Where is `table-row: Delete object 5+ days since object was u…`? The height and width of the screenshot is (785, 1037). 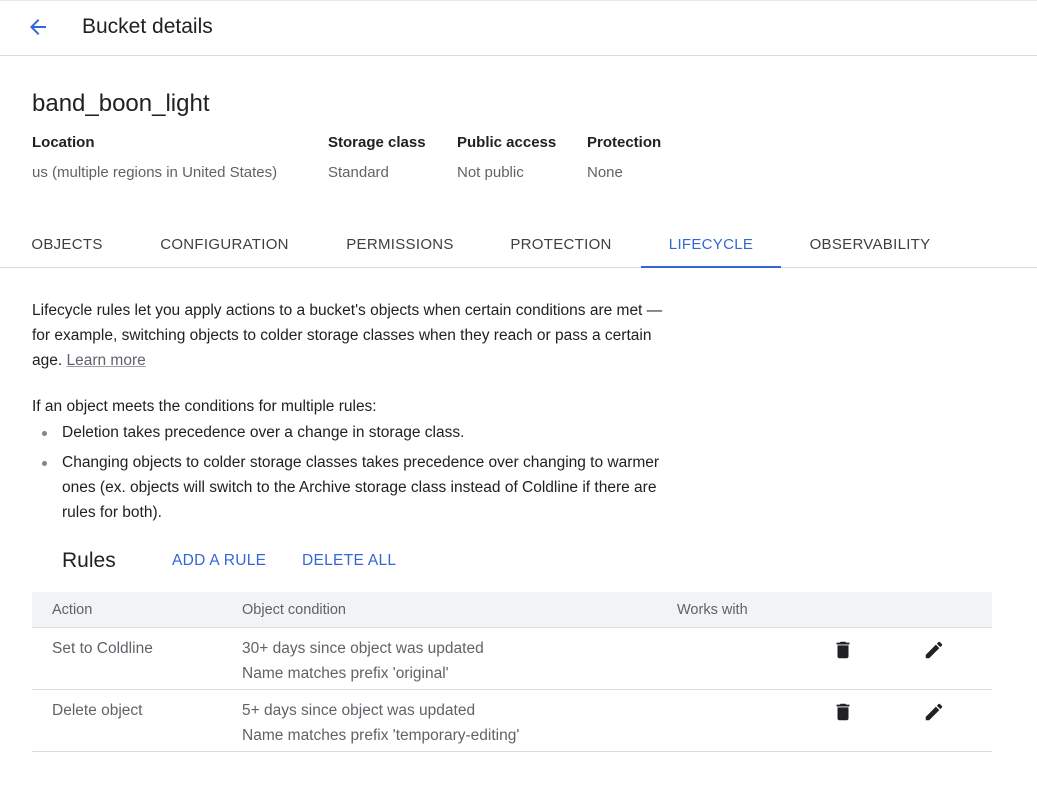 table-row: Delete object 5+ days since object was u… is located at coordinates (512, 721).